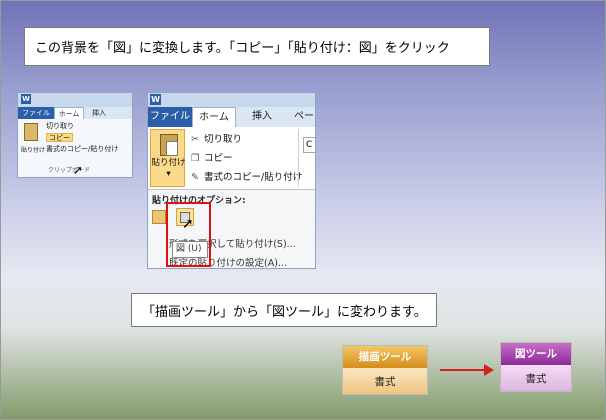 This screenshot has height=420, width=606. What do you see at coordinates (309, 145) in the screenshot?
I see `font-box: C` at bounding box center [309, 145].